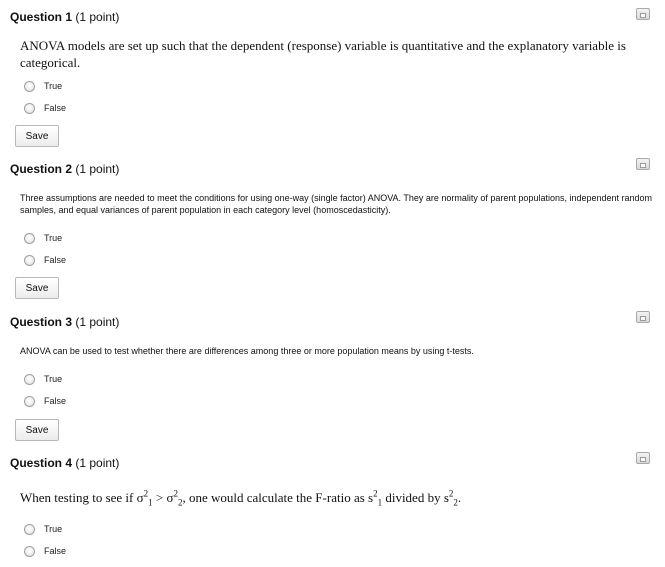 The image size is (665, 567). Describe the element at coordinates (41, 463) in the screenshot. I see `question-title: Question 4` at that location.